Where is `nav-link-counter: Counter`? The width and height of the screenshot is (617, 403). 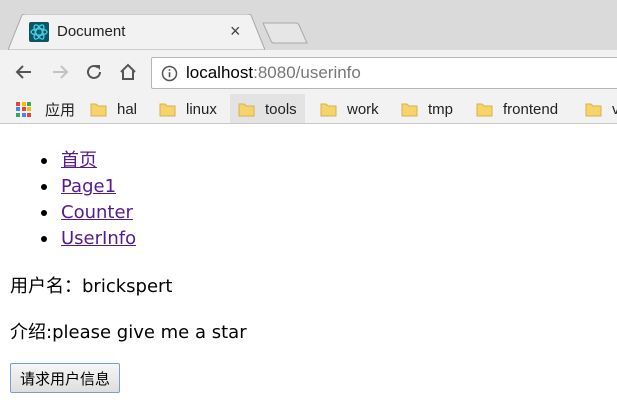
nav-link-counter: Counter is located at coordinates (97, 212).